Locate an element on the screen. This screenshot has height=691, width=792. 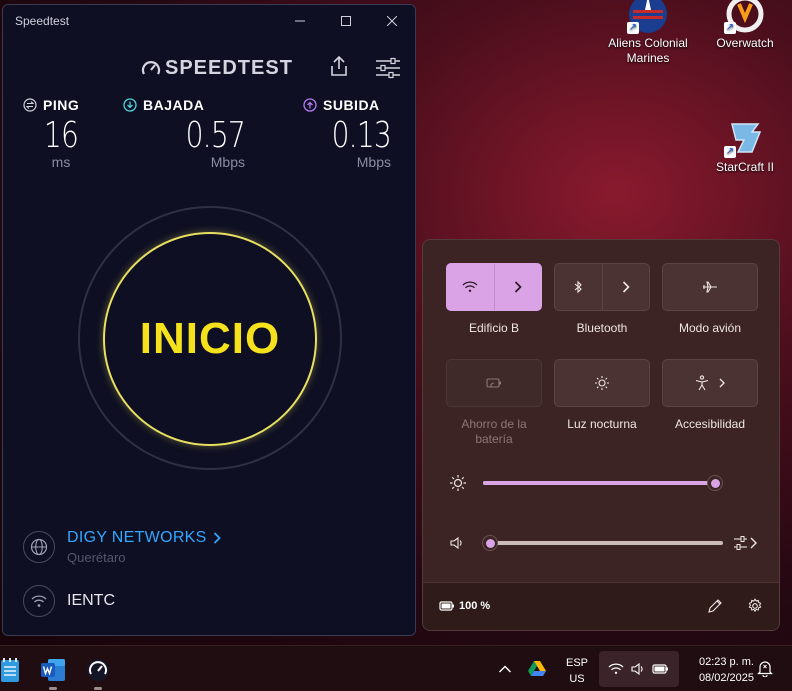
wifi-expand-button is located at coordinates (517, 287).